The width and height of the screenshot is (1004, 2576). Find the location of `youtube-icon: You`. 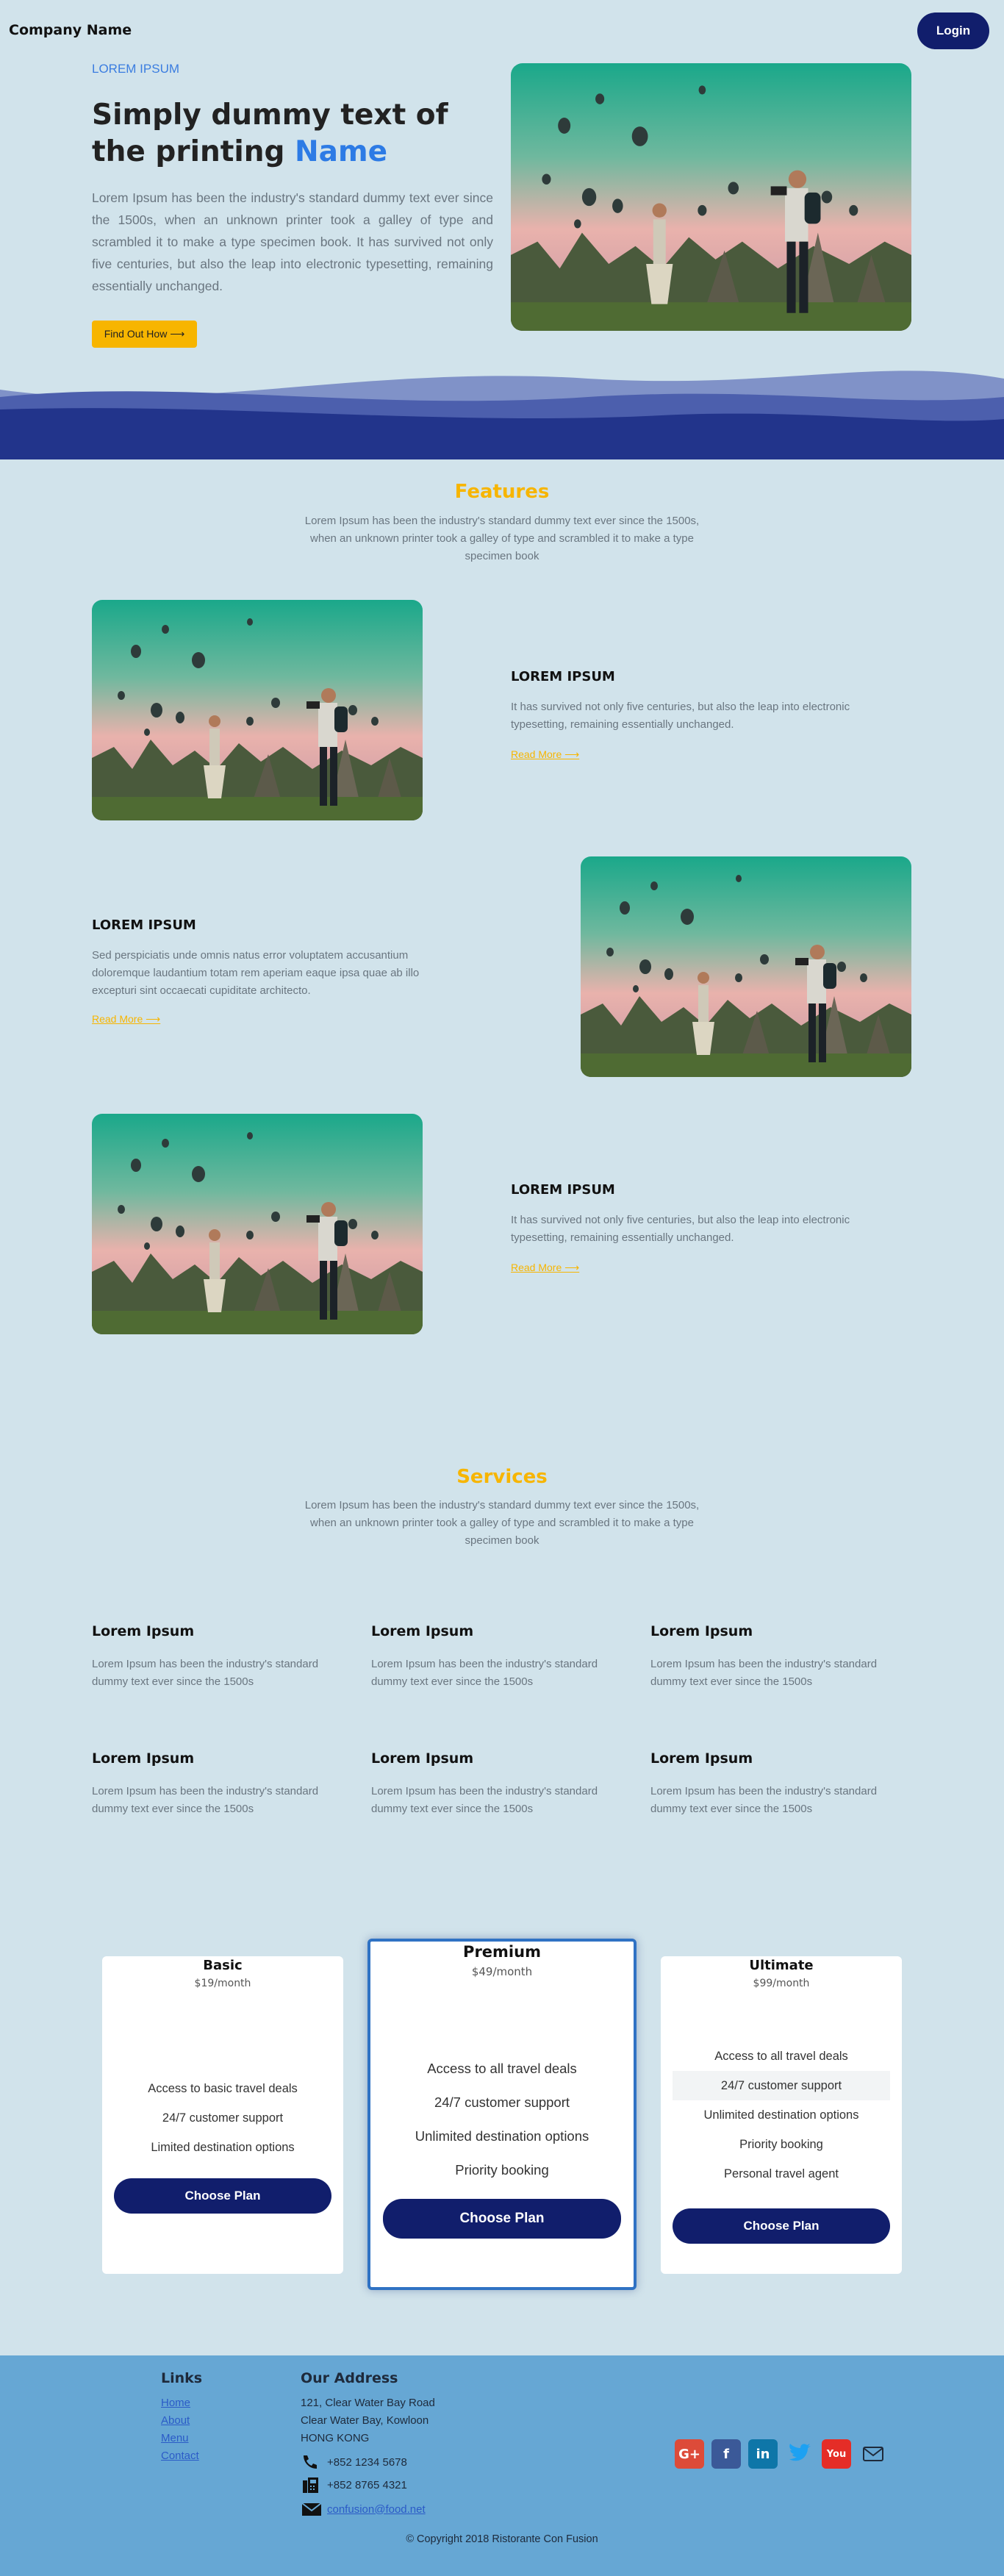

youtube-icon: You is located at coordinates (836, 2454).